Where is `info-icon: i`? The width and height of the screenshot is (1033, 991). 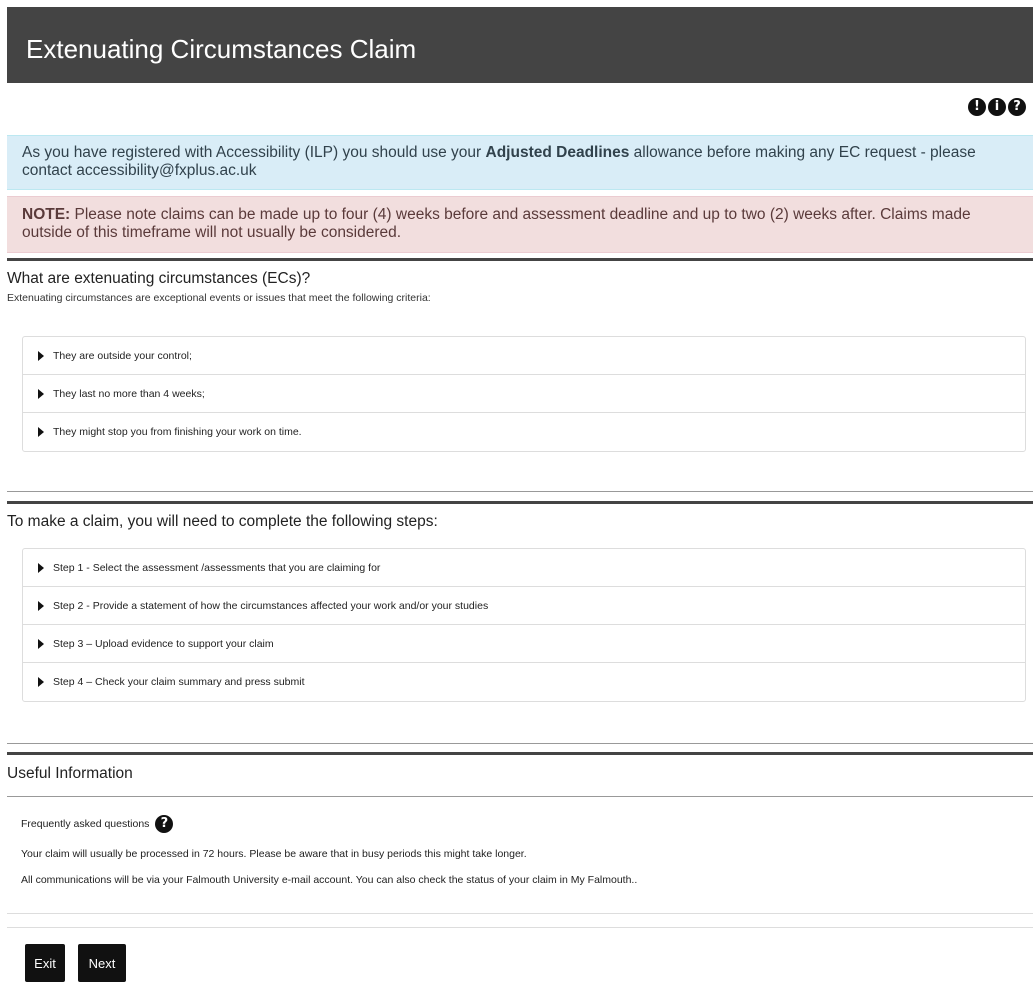
info-icon: i is located at coordinates (997, 107).